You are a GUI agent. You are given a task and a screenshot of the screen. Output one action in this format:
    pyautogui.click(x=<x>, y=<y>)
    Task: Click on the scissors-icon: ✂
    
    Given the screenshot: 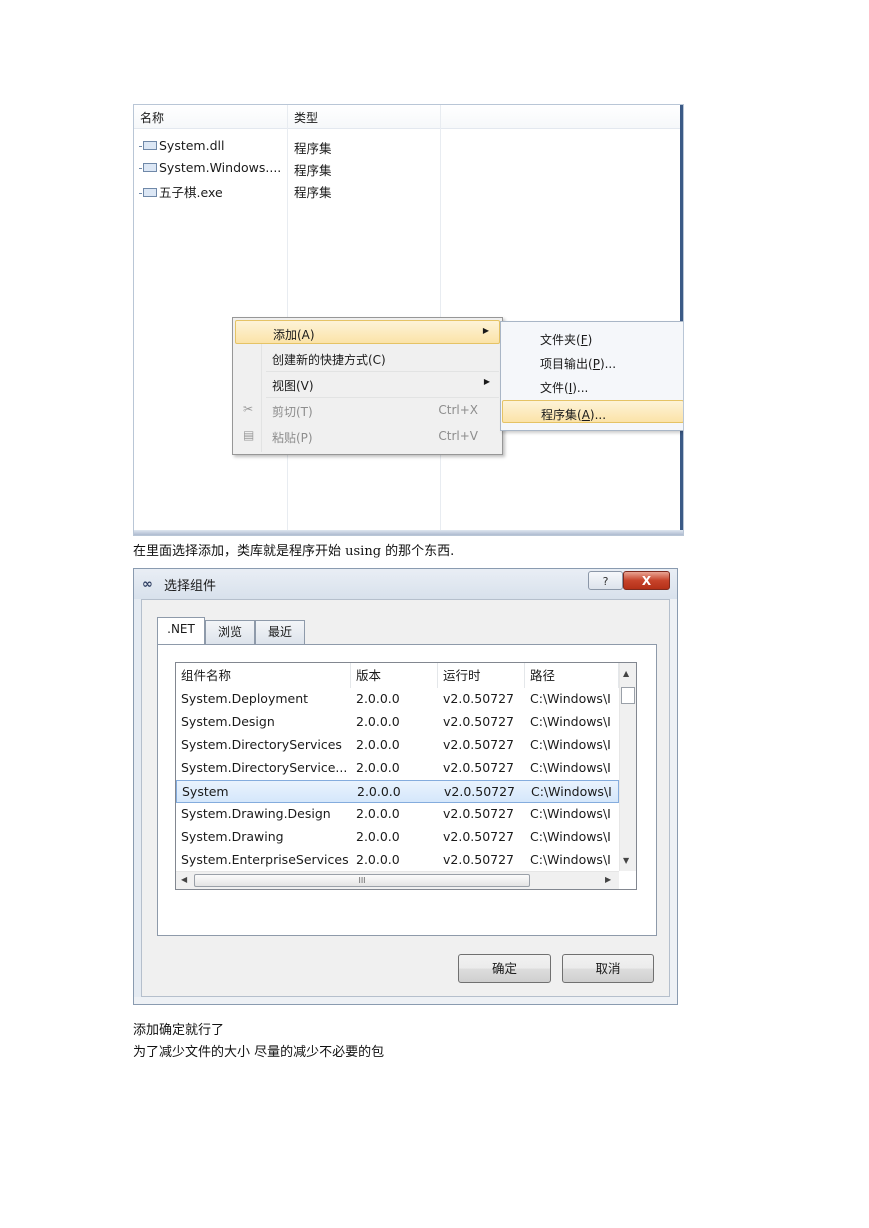 What is the action you would take?
    pyautogui.click(x=248, y=409)
    